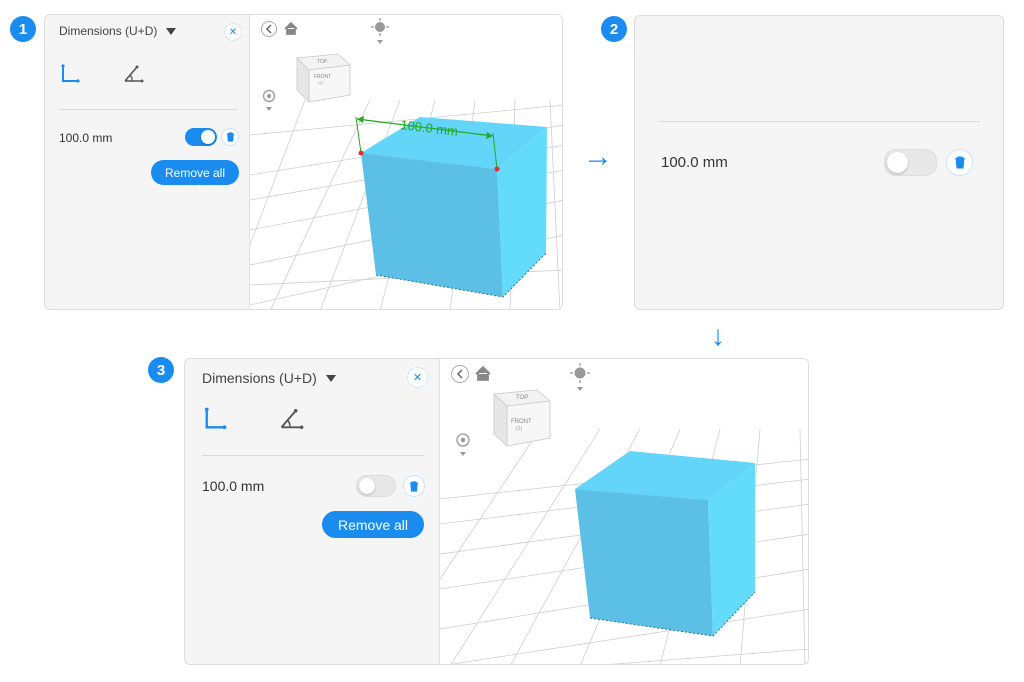  Describe the element at coordinates (161, 370) in the screenshot. I see `step-badge-3: 3` at that location.